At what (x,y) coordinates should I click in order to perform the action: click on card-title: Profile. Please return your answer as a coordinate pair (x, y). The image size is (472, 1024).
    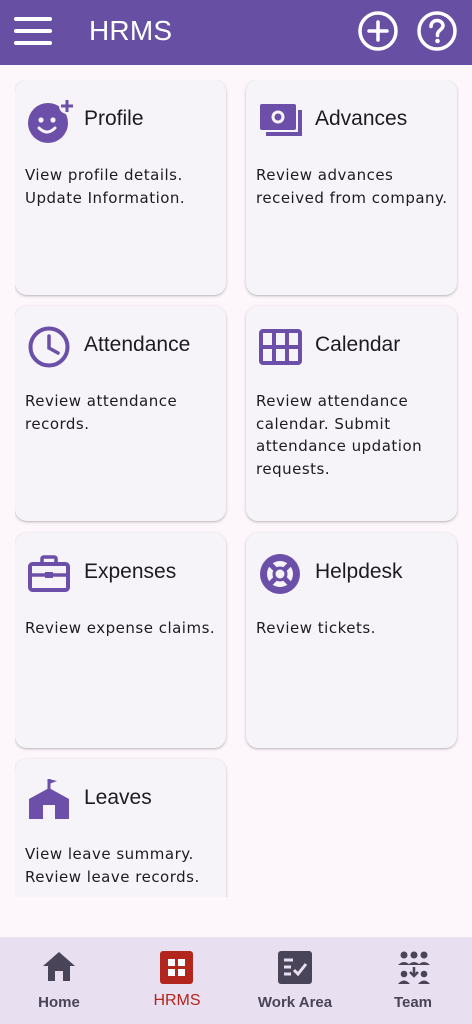
    Looking at the image, I should click on (114, 118).